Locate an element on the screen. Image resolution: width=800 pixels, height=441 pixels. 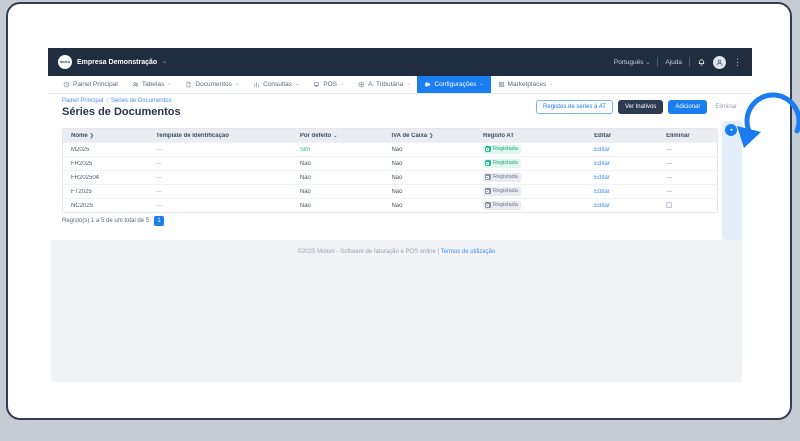
breadcrumb-home: Painel Principal is located at coordinates (82, 101).